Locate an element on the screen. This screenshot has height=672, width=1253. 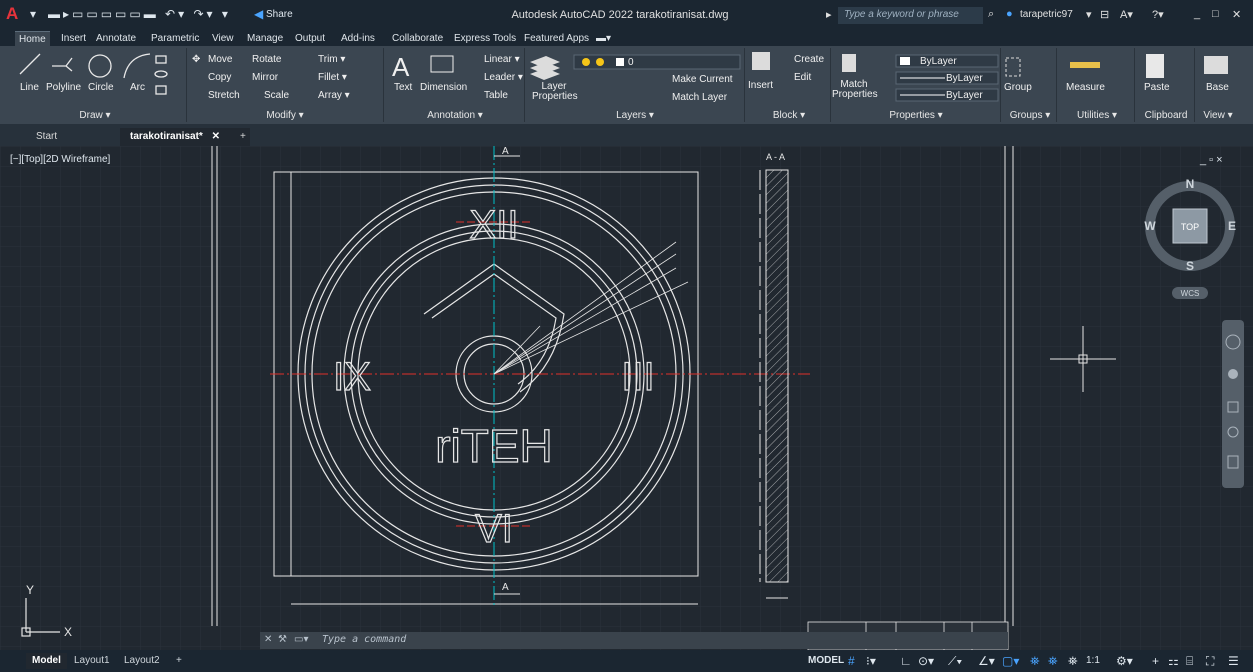
recent-commands-icon: ▭▾ is located at coordinates (301, 639).